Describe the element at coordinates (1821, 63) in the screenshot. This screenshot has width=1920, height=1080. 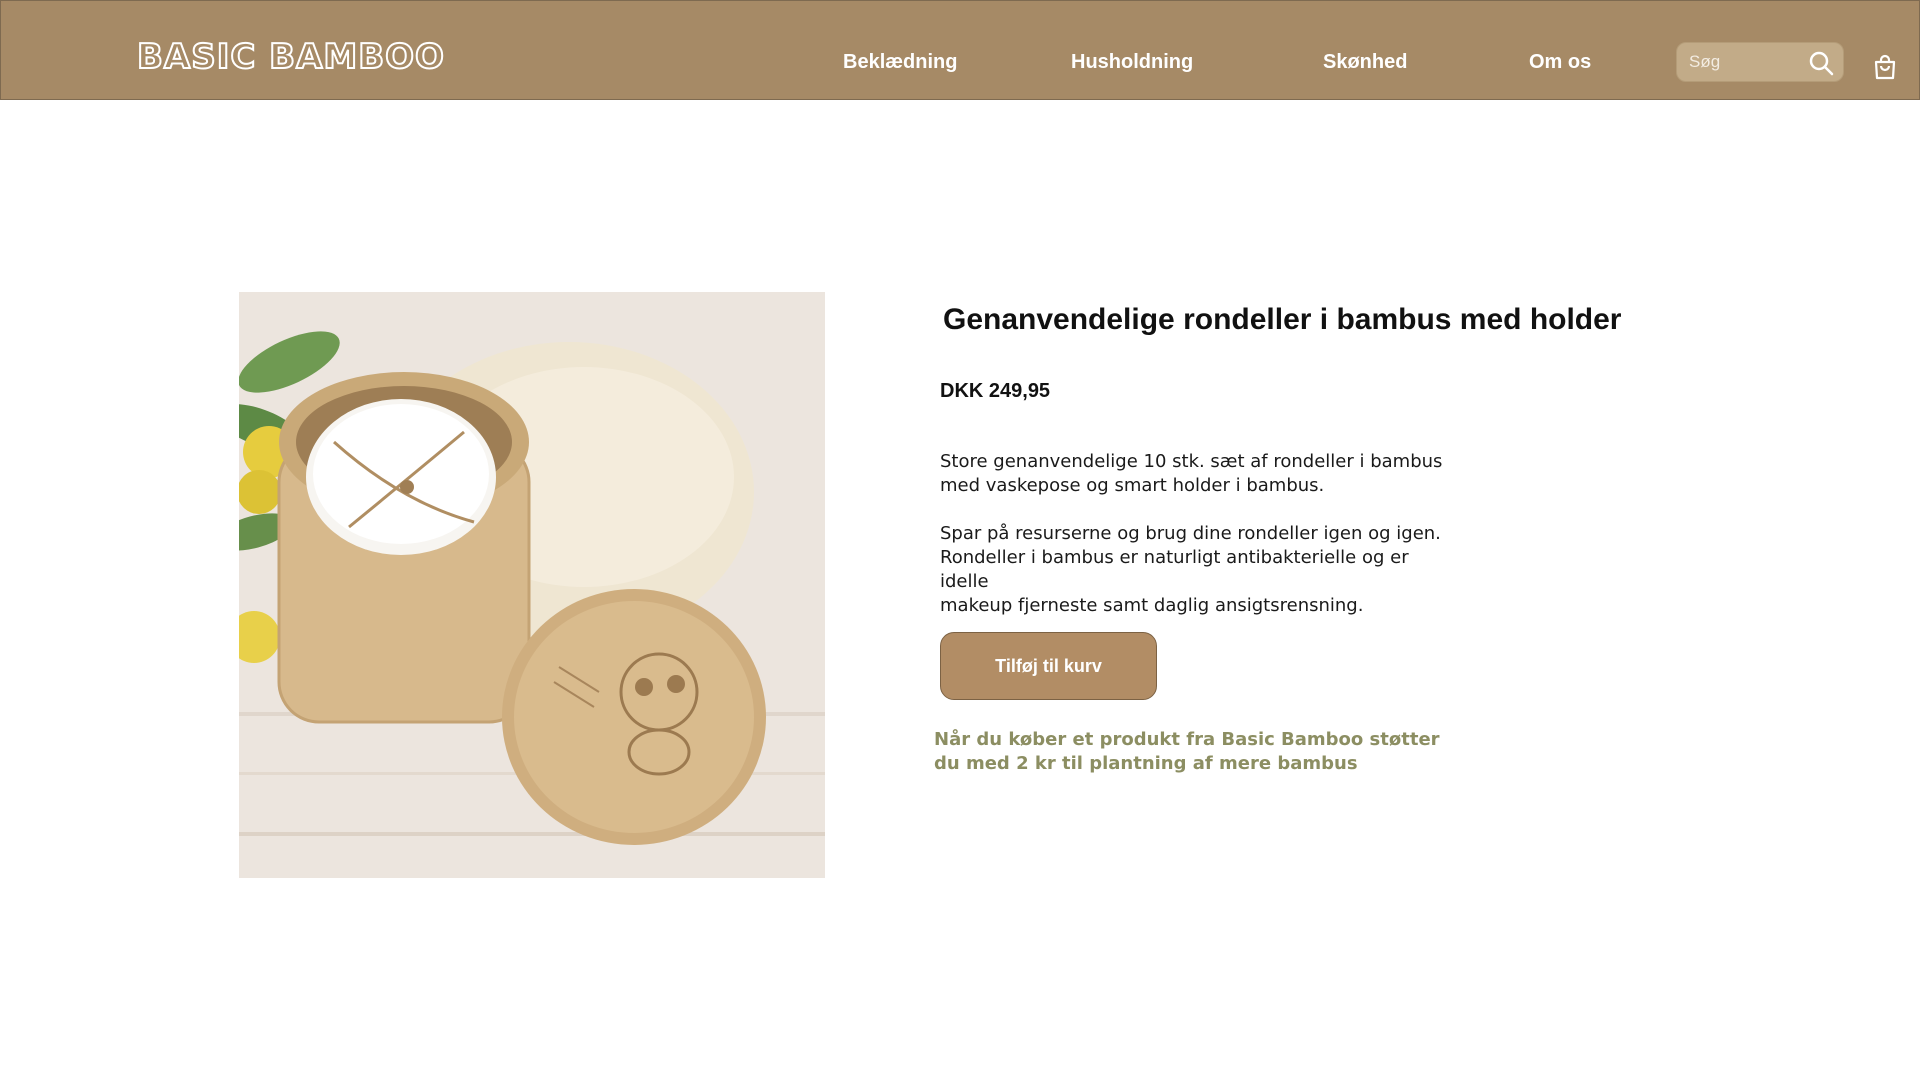
I see `search-icon` at that location.